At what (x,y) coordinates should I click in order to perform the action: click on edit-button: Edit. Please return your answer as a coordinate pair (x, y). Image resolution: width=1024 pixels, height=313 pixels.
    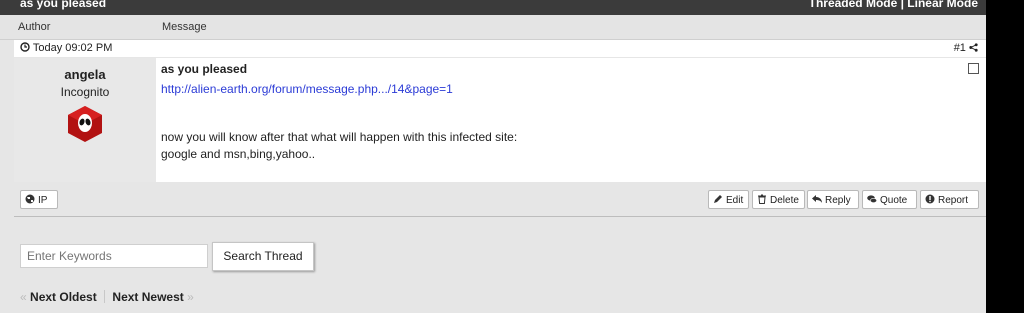
    Looking at the image, I should click on (728, 199).